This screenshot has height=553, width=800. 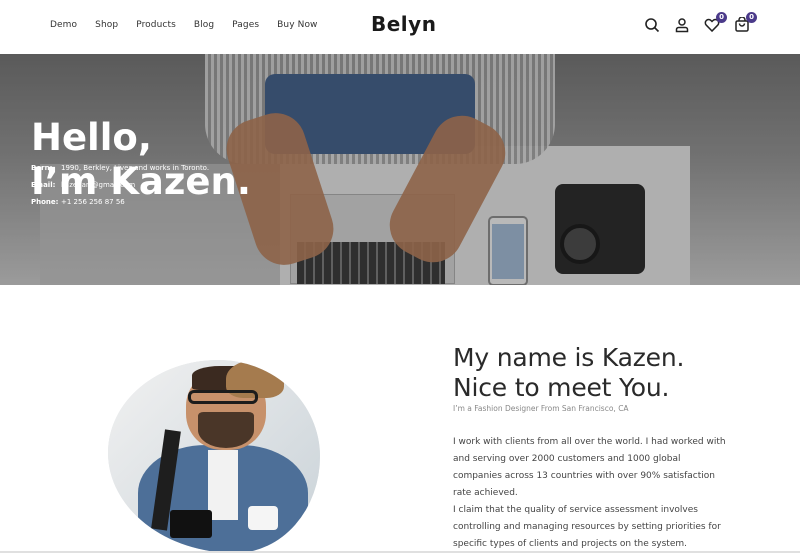 What do you see at coordinates (45, 202) in the screenshot?
I see `info-label: Phone:` at bounding box center [45, 202].